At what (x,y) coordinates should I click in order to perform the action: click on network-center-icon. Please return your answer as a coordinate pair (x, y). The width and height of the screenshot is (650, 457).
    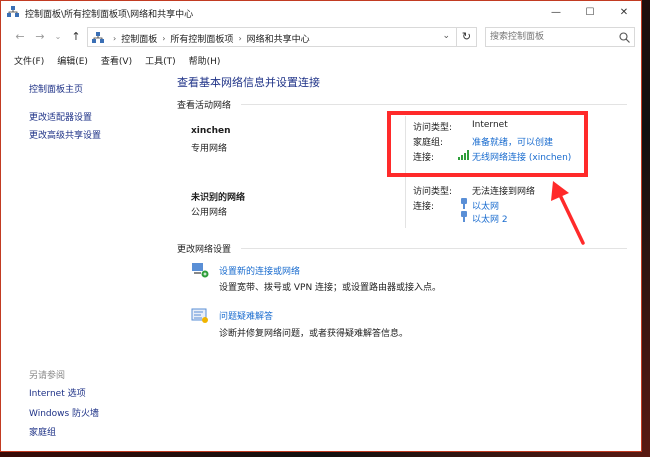
    Looking at the image, I should click on (13, 11).